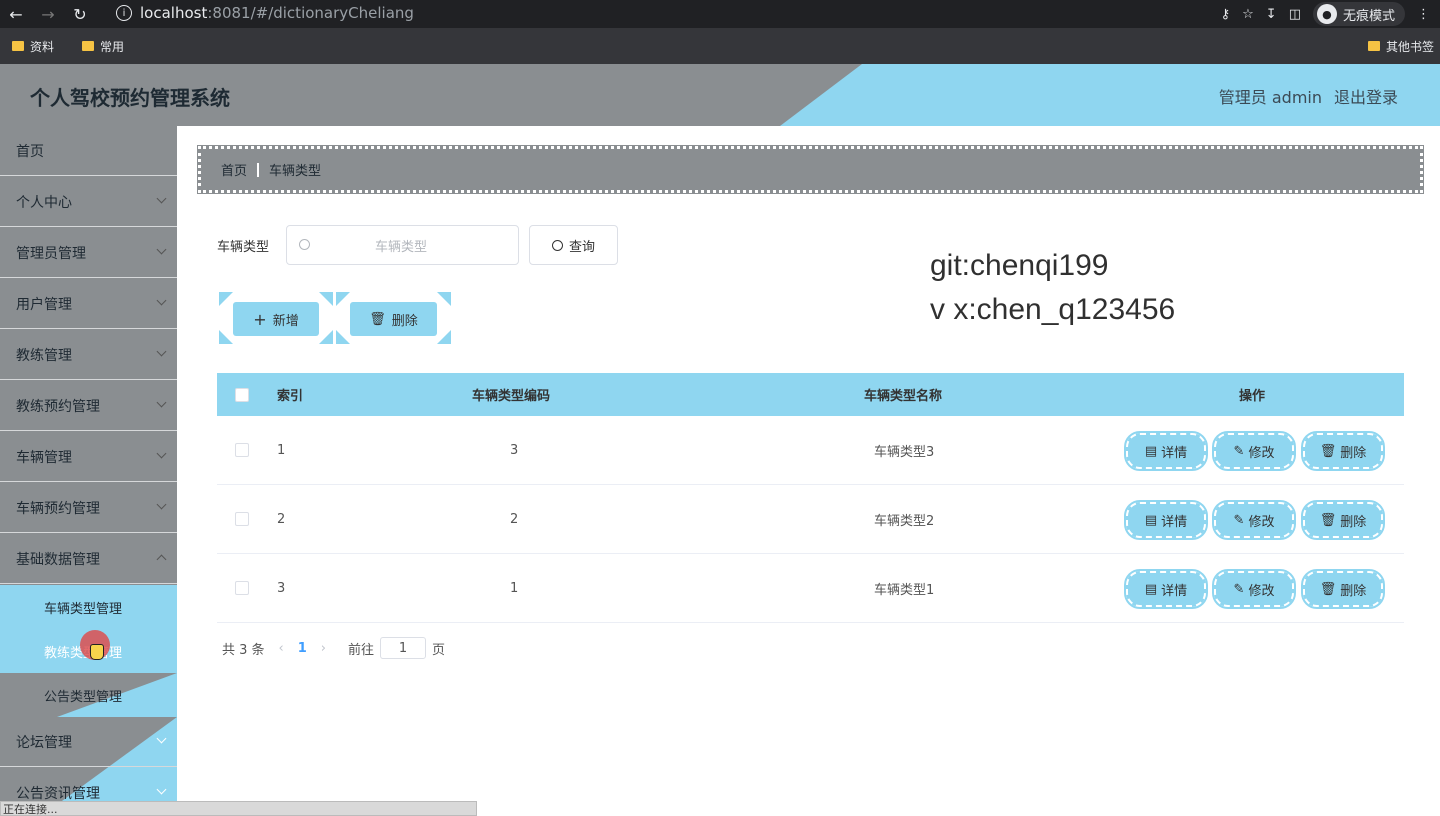 The image size is (1440, 816). What do you see at coordinates (720, 95) in the screenshot?
I see `app-header: 个人驾校预约管理系统 管理员 admin 退出登录` at bounding box center [720, 95].